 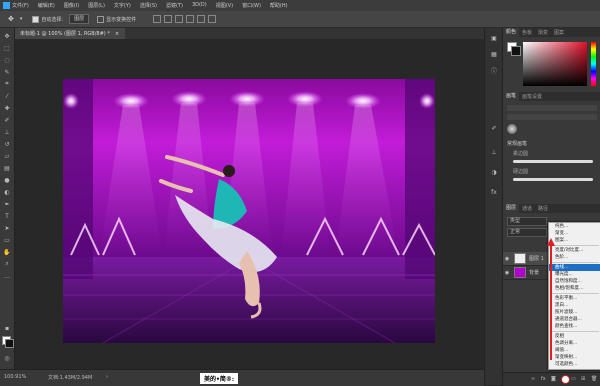 What do you see at coordinates (174, 5) in the screenshot?
I see `menu-item: 滤镜(T)` at bounding box center [174, 5].